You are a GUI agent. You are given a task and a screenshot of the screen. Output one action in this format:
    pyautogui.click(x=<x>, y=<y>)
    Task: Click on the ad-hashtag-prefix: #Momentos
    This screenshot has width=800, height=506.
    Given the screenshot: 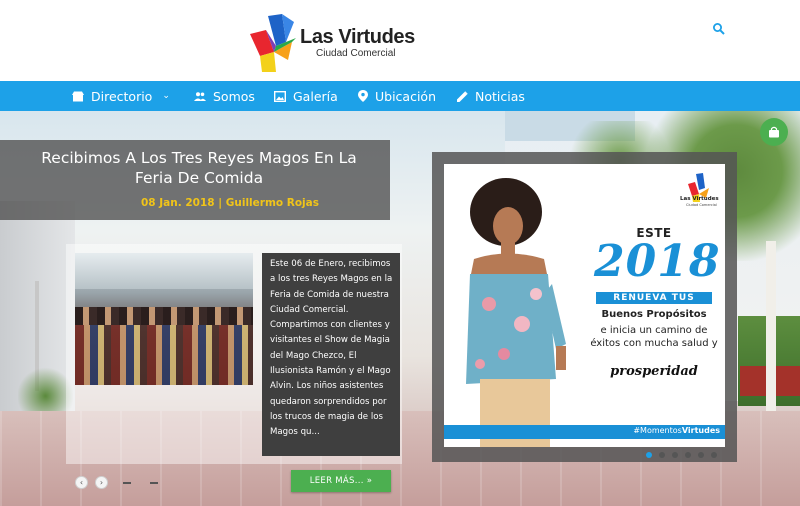 What is the action you would take?
    pyautogui.click(x=657, y=430)
    